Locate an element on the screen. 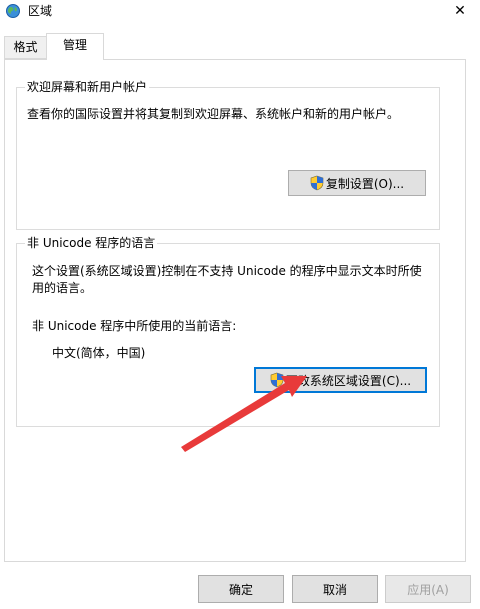 The image size is (480, 609). non-unicode-group-title: 非 Unicode 程序的语言 is located at coordinates (91, 243).